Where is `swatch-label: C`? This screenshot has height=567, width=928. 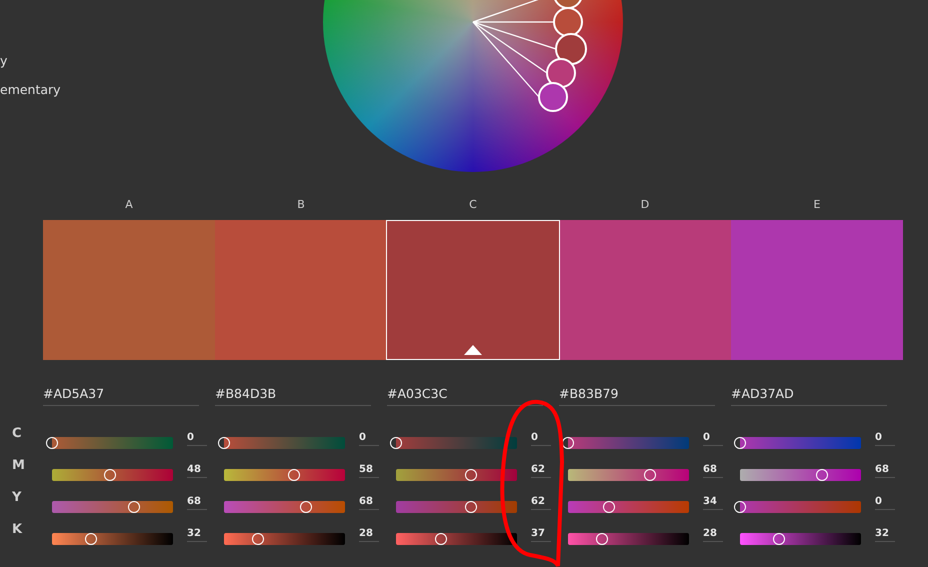
swatch-label: C is located at coordinates (473, 204).